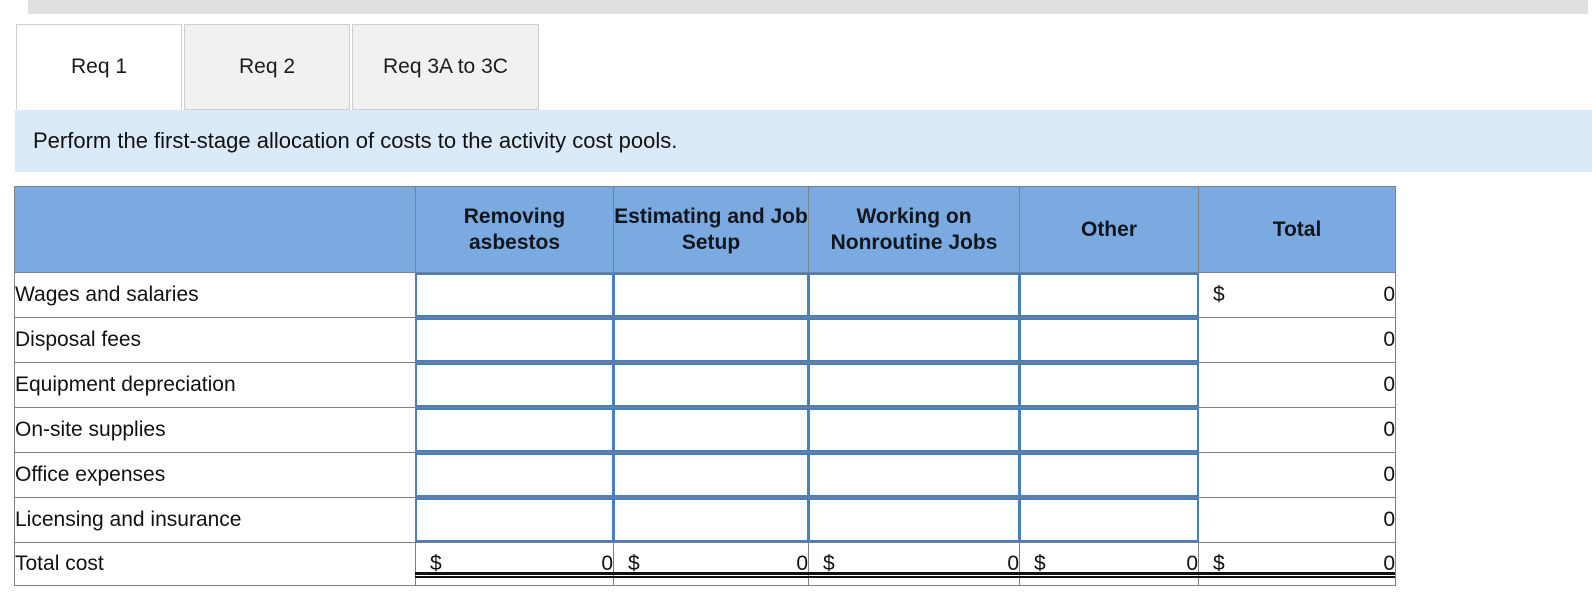 The height and width of the screenshot is (594, 1592). Describe the element at coordinates (1297, 430) in the screenshot. I see `cell-supplies-total: 0` at that location.